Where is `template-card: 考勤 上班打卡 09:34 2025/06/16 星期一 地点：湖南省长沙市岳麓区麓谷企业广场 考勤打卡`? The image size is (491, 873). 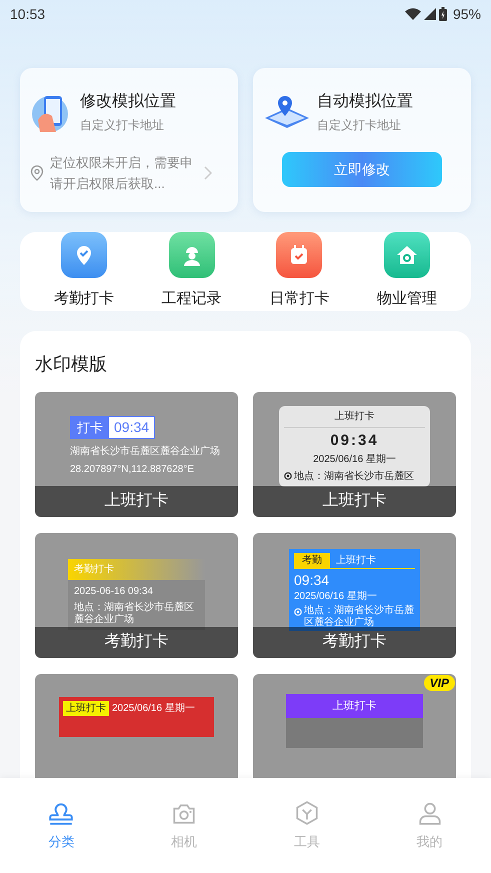 template-card: 考勤 上班打卡 09:34 2025/06/16 星期一 地点：湖南省长沙市岳麓区麓谷企业广场 考勤打卡 is located at coordinates (354, 595).